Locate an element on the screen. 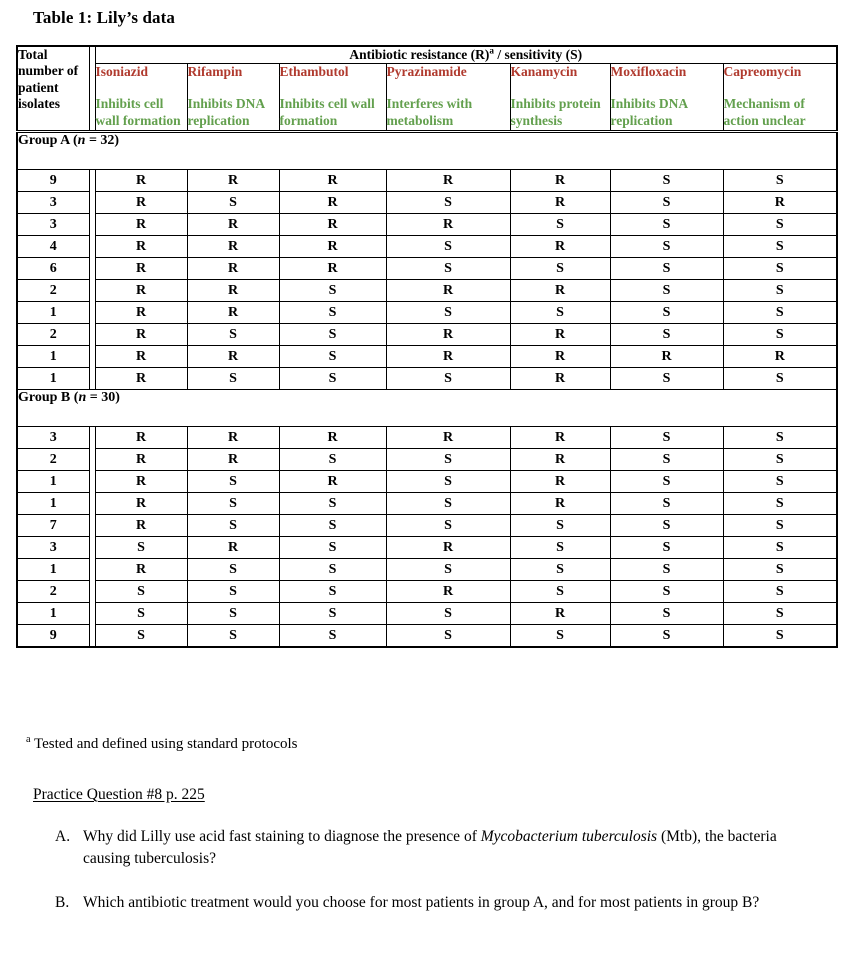 The height and width of the screenshot is (956, 854). header-column-rifampin: Rifampin Inhibits DNA replication is located at coordinates (233, 97).